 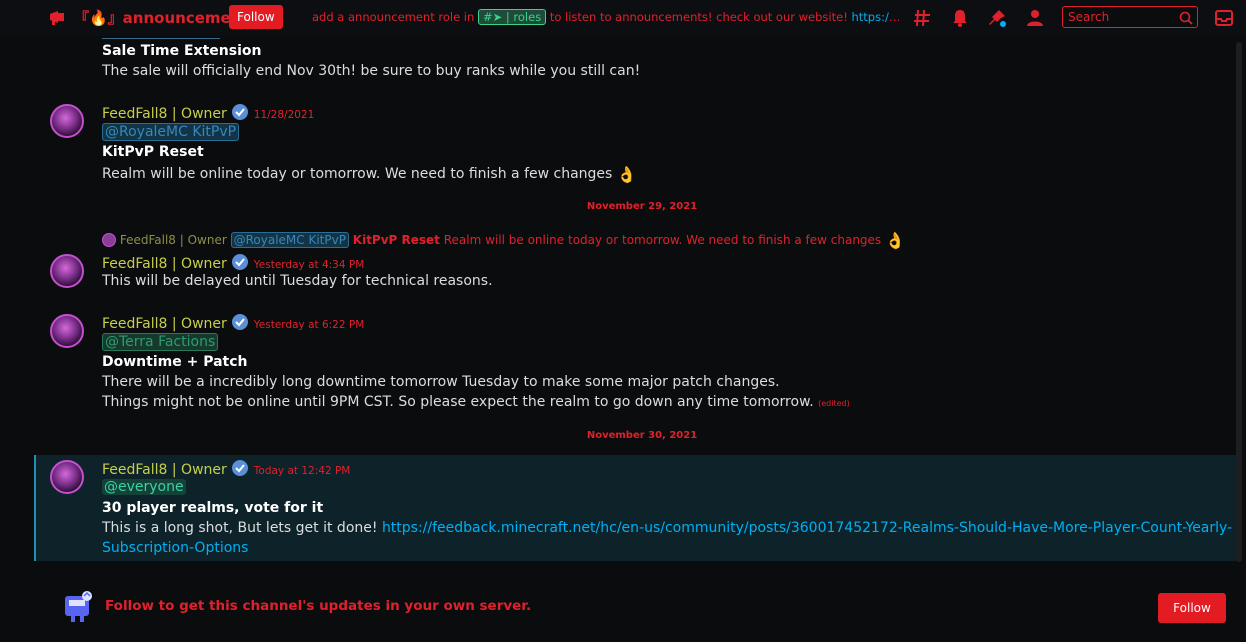 I want to click on message-title: KitPvP Reset, so click(x=153, y=152).